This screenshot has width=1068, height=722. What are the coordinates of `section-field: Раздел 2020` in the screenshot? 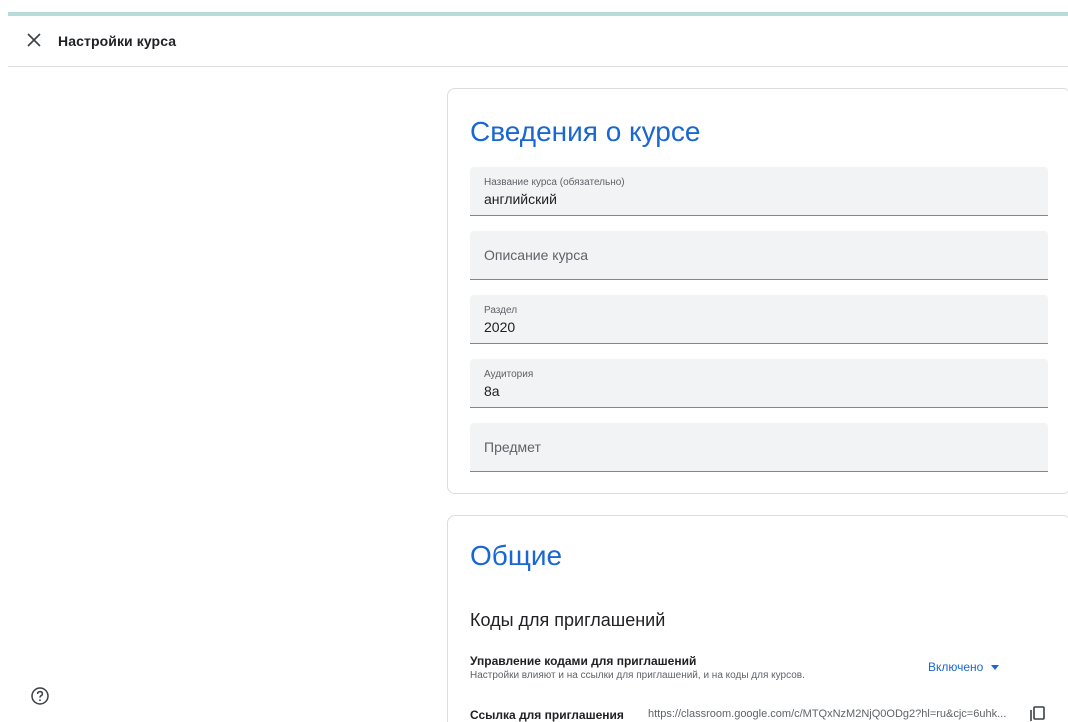 It's located at (759, 319).